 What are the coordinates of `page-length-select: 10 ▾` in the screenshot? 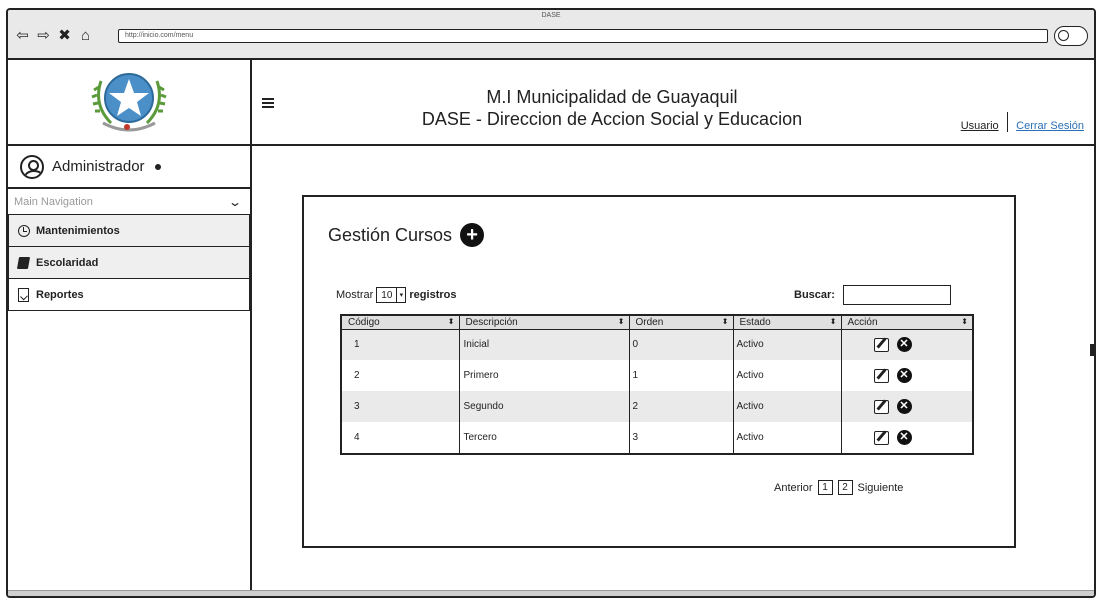 It's located at (391, 295).